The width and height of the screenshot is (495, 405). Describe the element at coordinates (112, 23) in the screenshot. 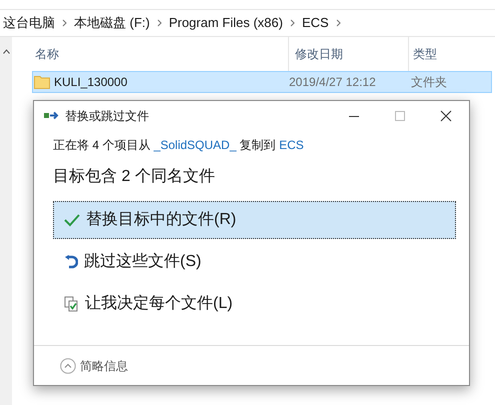

I see `breadcrumb-item: 本地磁盘 (F:)` at that location.